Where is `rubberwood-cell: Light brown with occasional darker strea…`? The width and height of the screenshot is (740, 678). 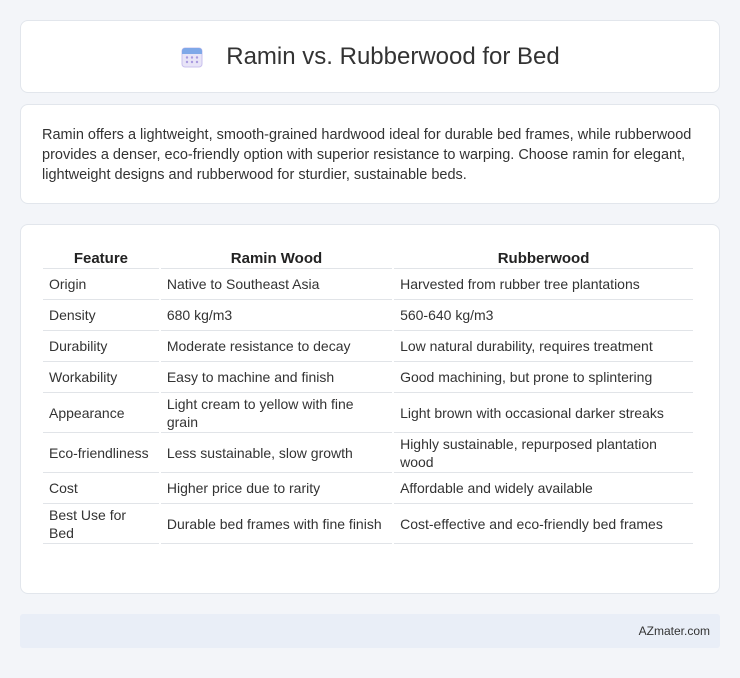 rubberwood-cell: Light brown with occasional darker strea… is located at coordinates (543, 413).